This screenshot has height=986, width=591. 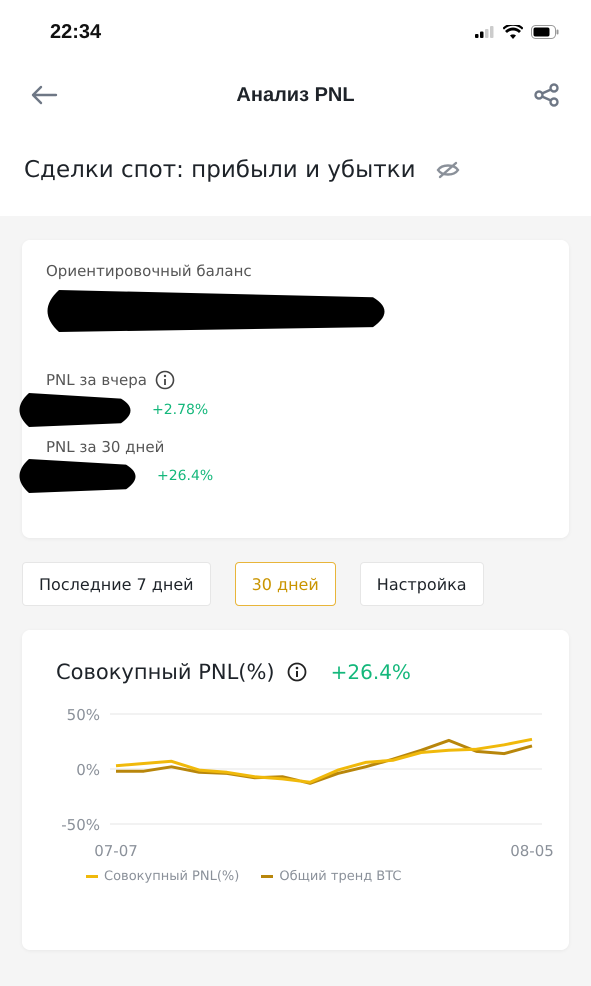 What do you see at coordinates (172, 876) in the screenshot?
I see `legend-label: Совокупный PNL(%)` at bounding box center [172, 876].